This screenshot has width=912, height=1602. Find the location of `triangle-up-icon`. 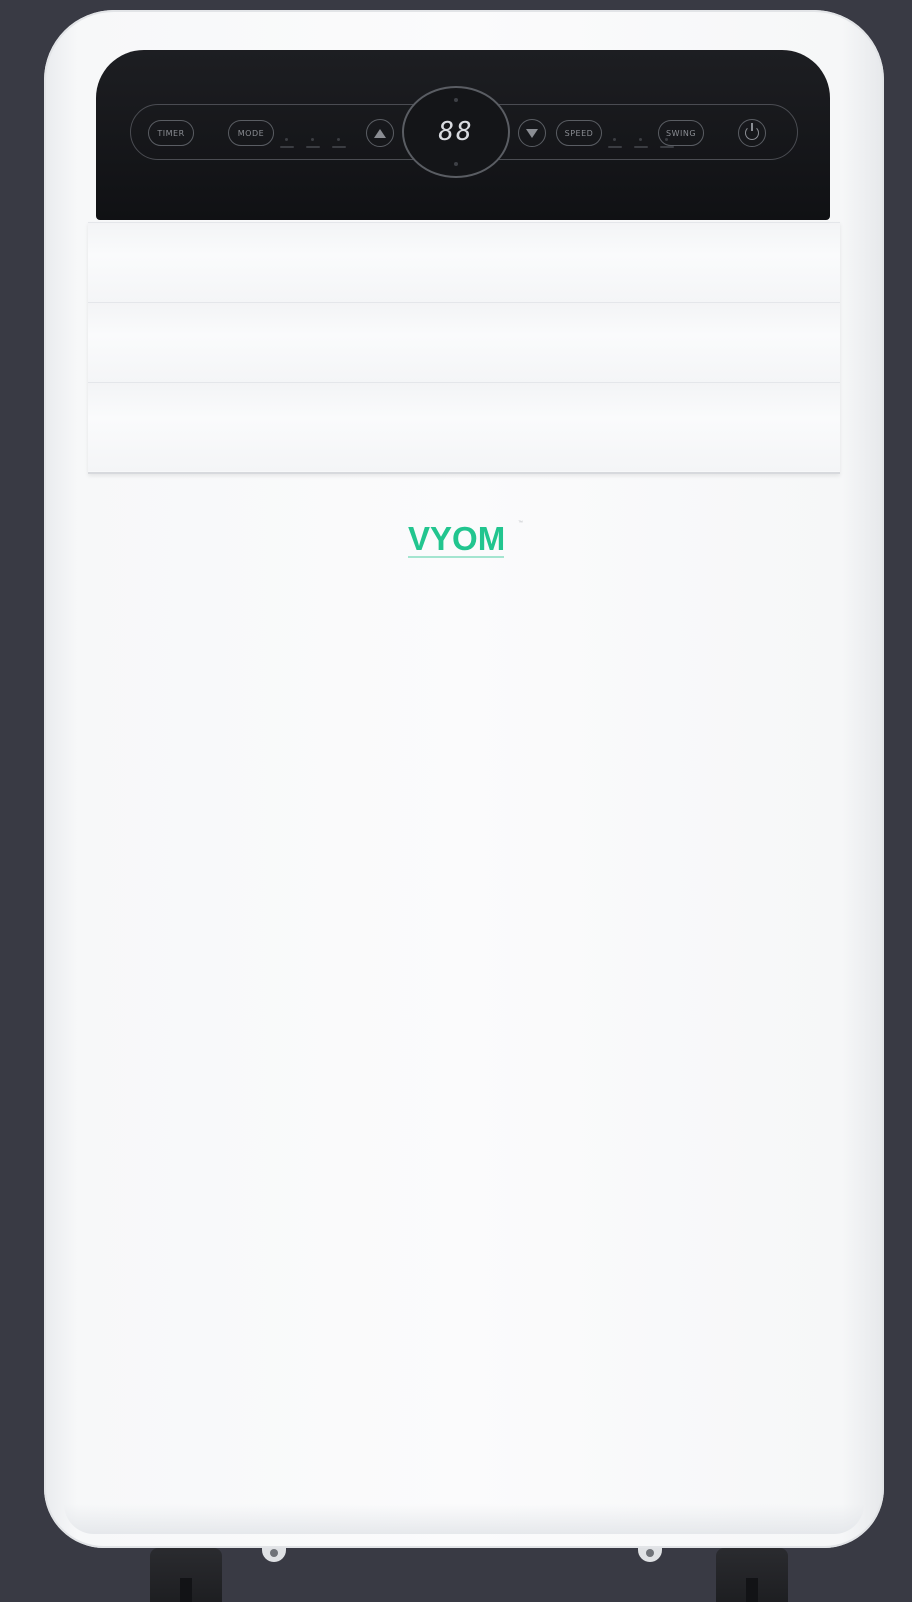

triangle-up-icon is located at coordinates (380, 133).